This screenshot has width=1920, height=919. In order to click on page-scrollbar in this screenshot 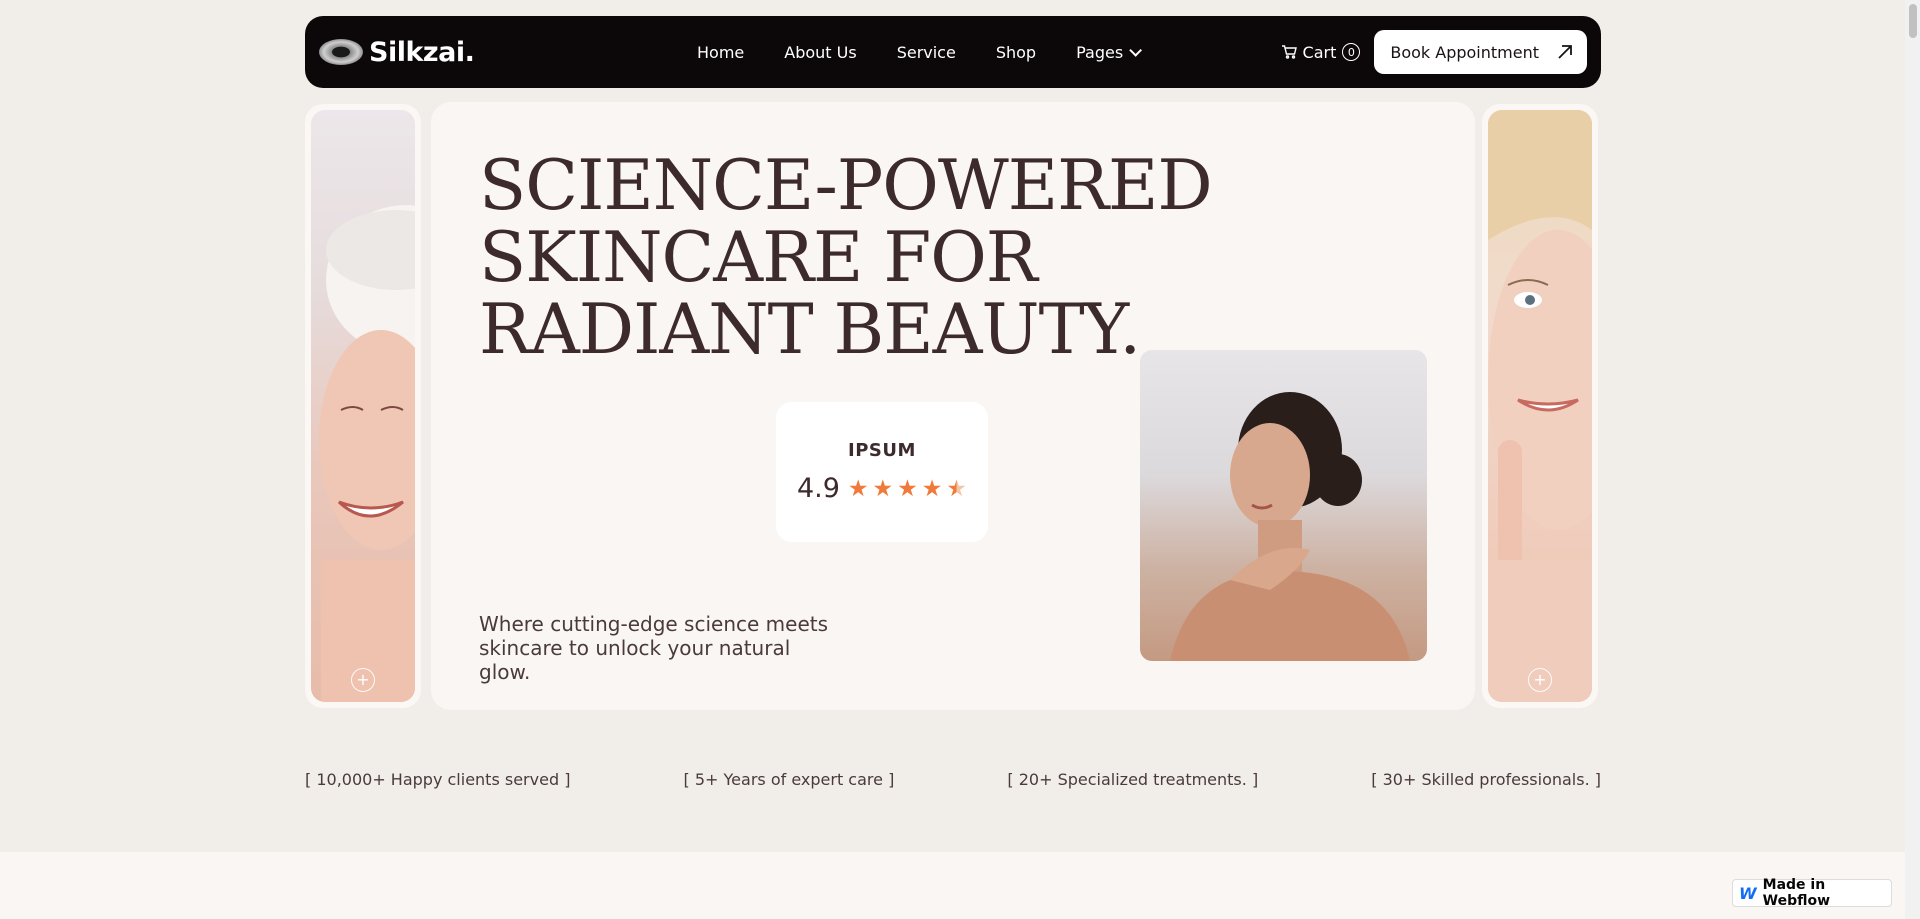, I will do `click(1912, 459)`.